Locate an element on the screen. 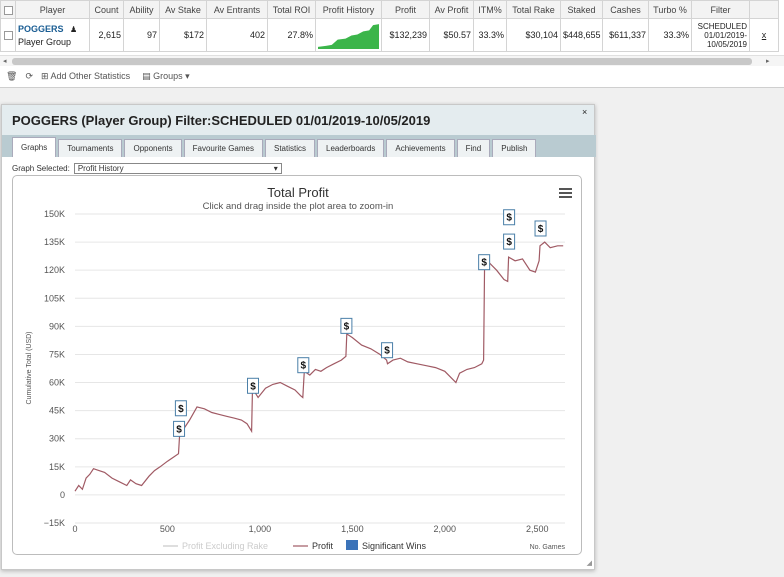 The image size is (784, 577). y-axis-ticks: −15K 0 15K 30K 45K 60K 75K 90K 105K 120K 135K 150K is located at coordinates (54, 368).